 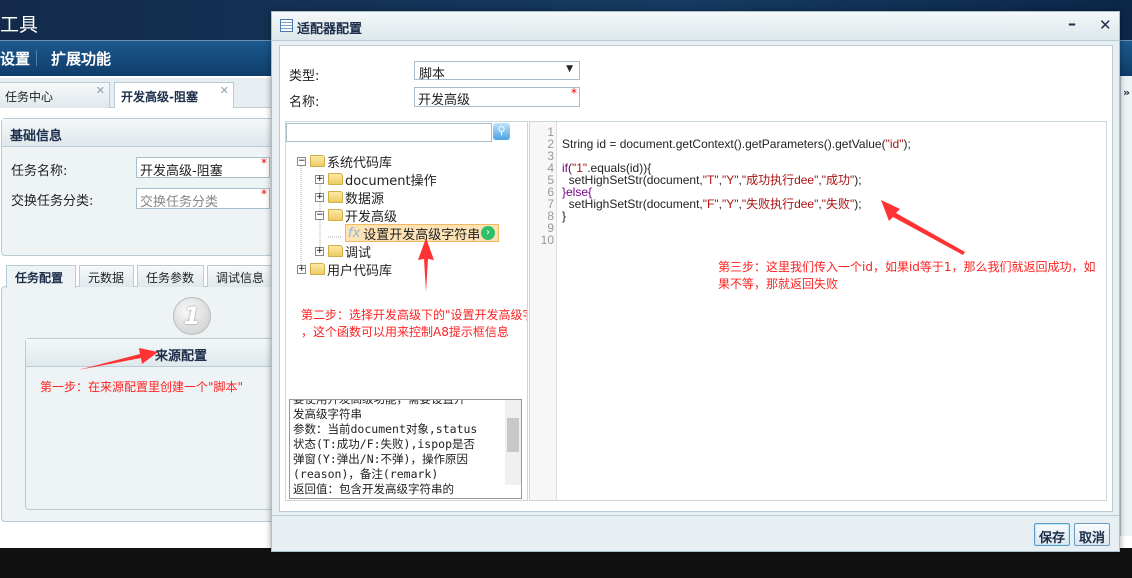 What do you see at coordinates (1126, 306) in the screenshot?
I see `page-right-edge` at bounding box center [1126, 306].